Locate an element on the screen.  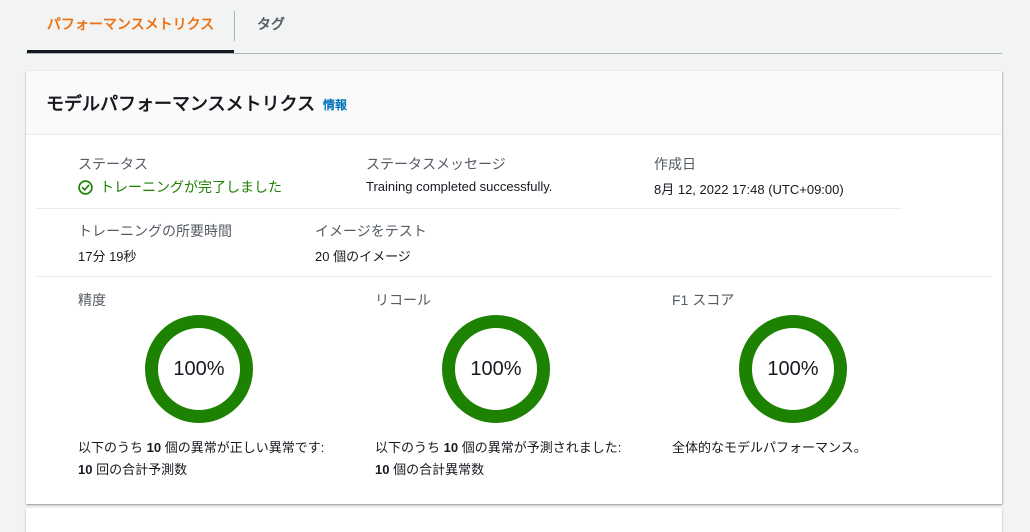
info-link: 情報 is located at coordinates (335, 104).